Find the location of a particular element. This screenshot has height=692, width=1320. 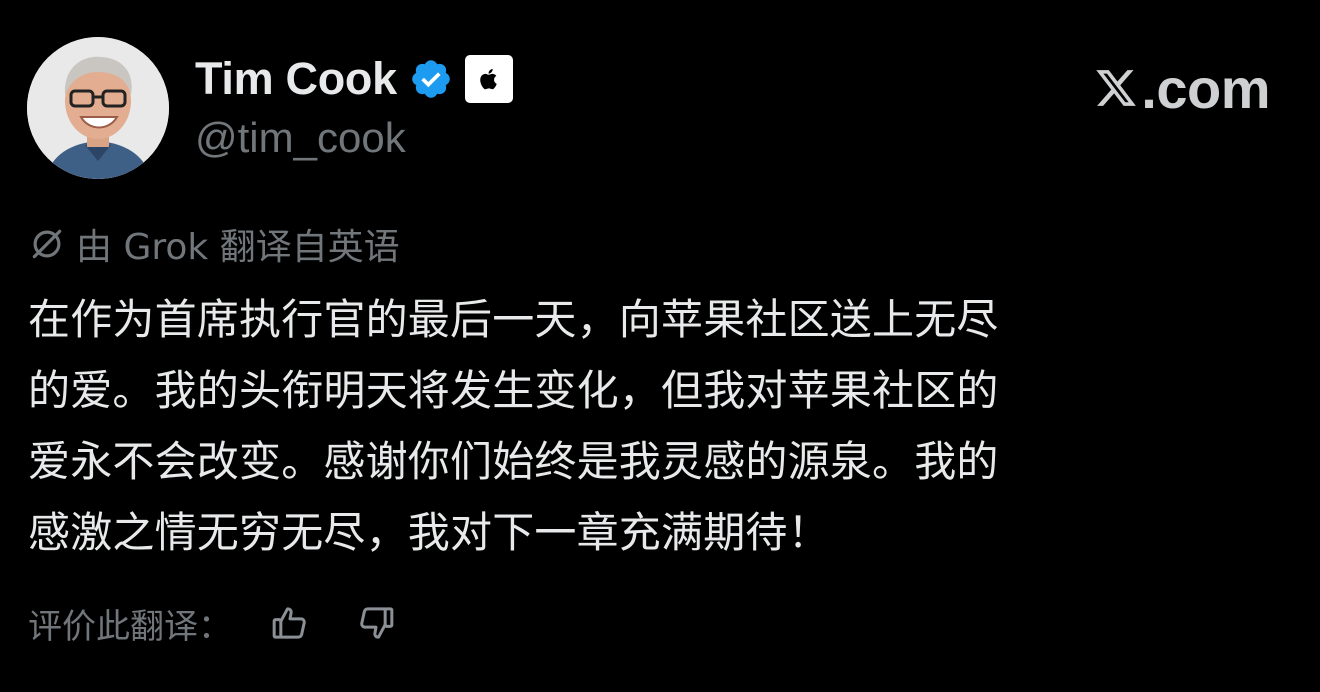

author-handle: @tim_cook is located at coordinates (300, 138).